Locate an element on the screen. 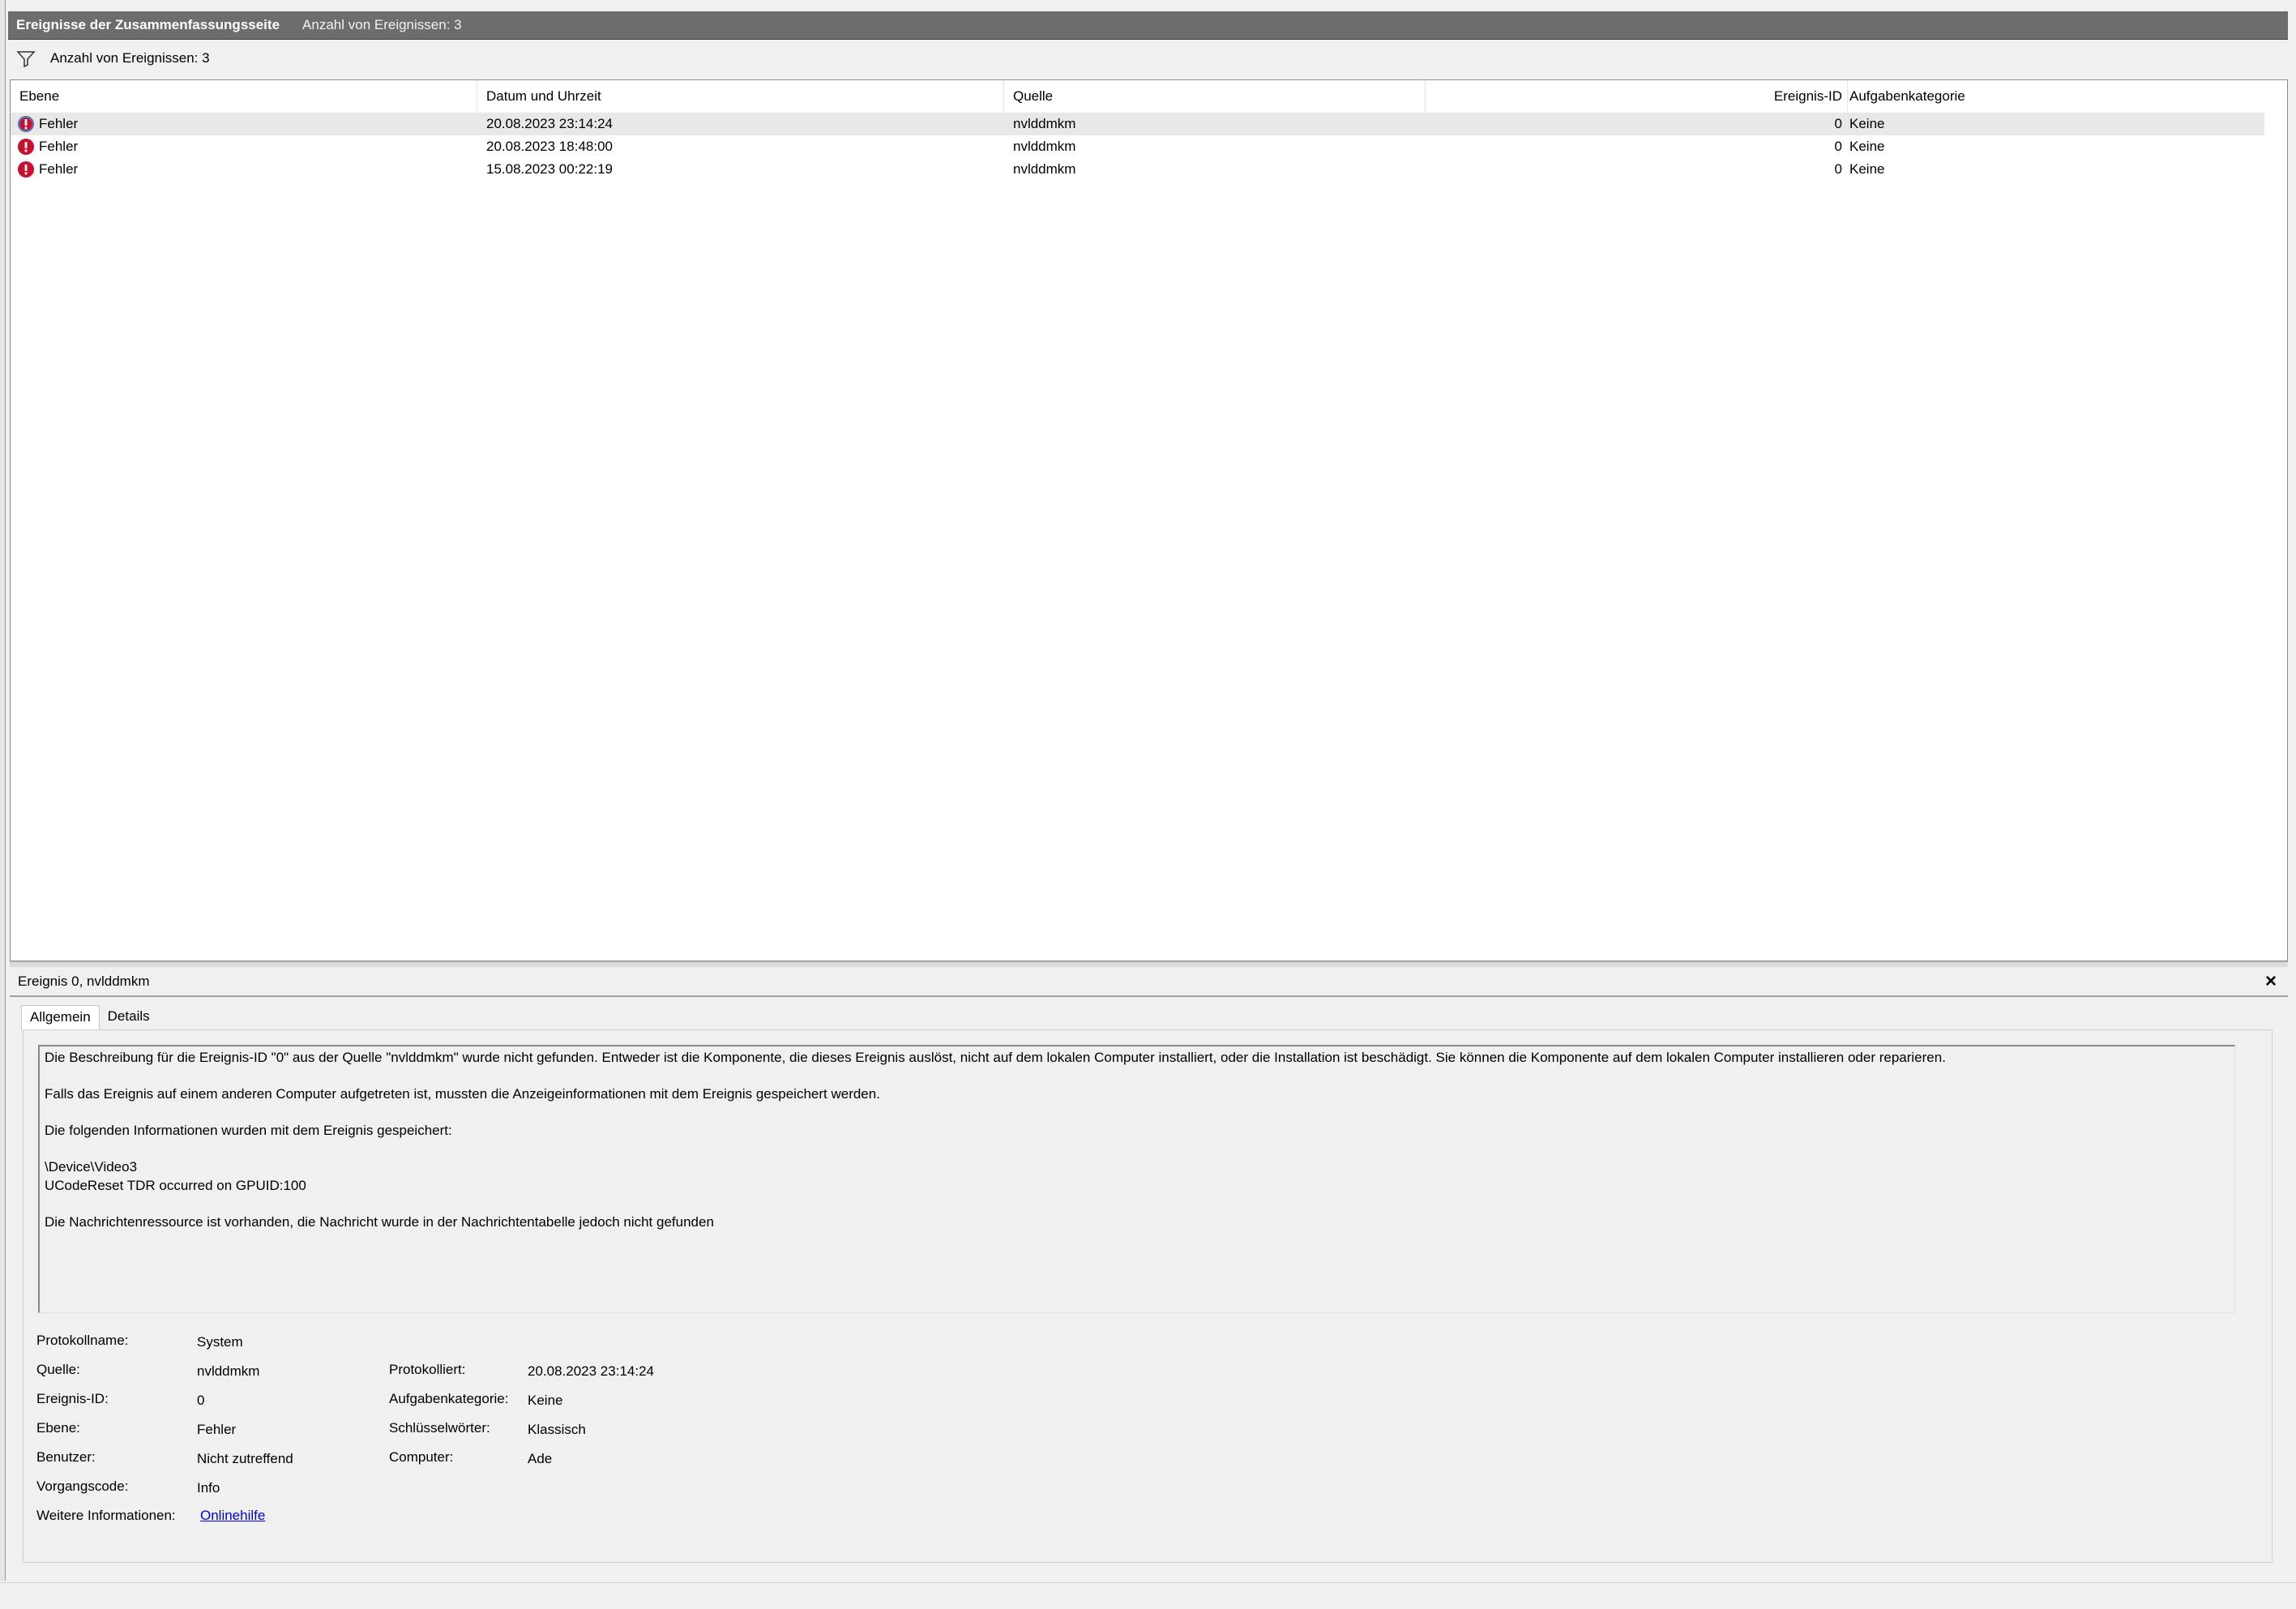 The width and height of the screenshot is (2296, 1609). description-line: UCodeReset TDR occurred on GPUID:100 is located at coordinates (175, 1185).